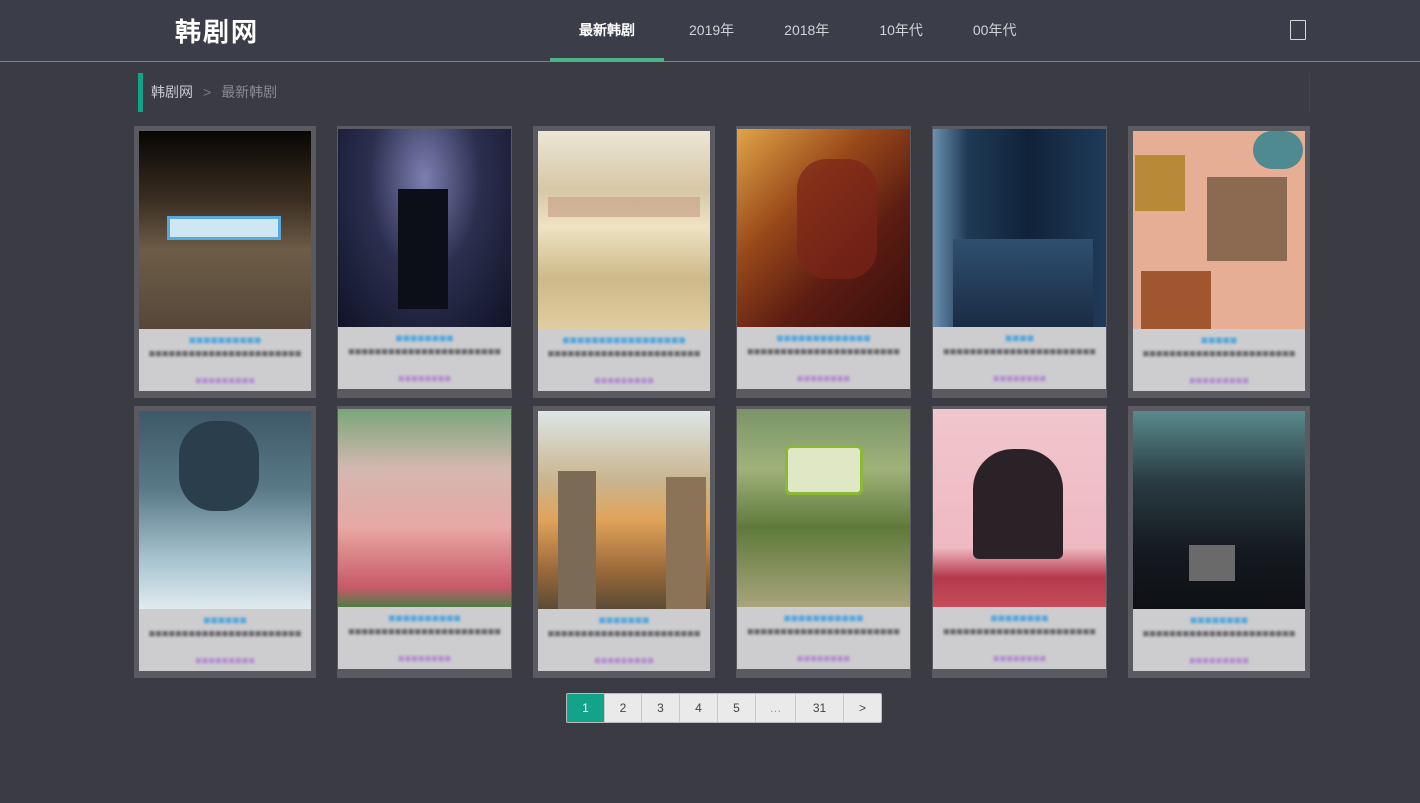  Describe the element at coordinates (823, 338) in the screenshot. I see `card-title: ■■■■■■■■■■■■■` at that location.